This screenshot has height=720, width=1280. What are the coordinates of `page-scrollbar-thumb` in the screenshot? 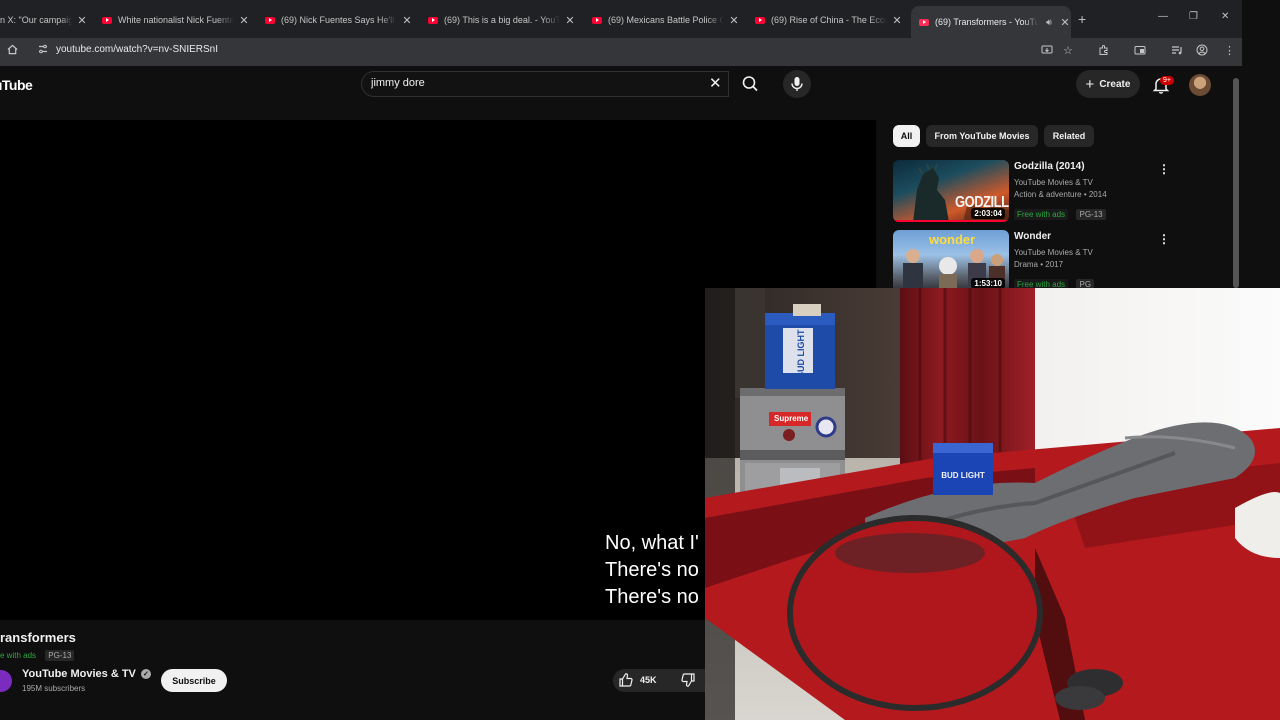 It's located at (1236, 183).